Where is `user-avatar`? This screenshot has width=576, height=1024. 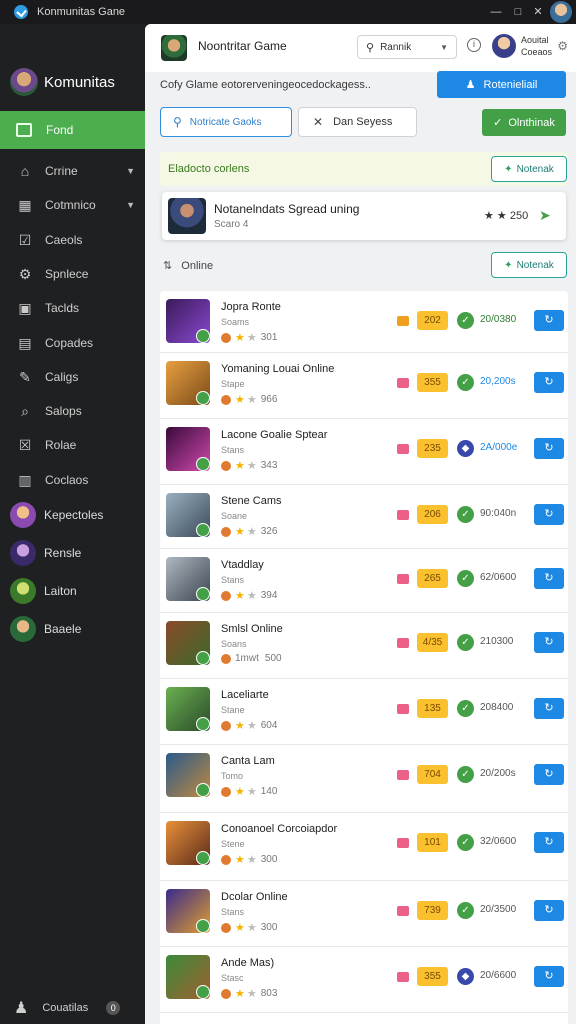 user-avatar is located at coordinates (504, 46).